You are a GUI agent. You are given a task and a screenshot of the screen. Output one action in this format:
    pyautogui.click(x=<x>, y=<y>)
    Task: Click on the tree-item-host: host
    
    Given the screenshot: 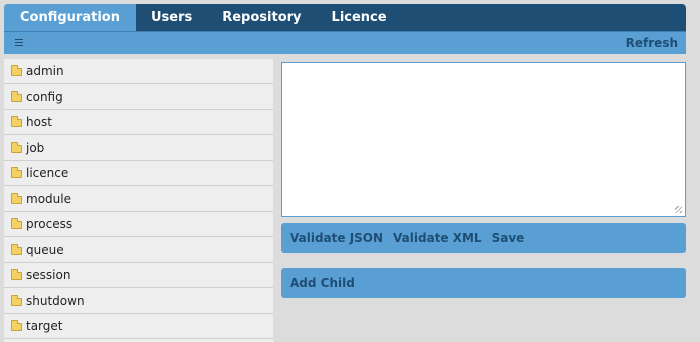 What is the action you would take?
    pyautogui.click(x=138, y=122)
    